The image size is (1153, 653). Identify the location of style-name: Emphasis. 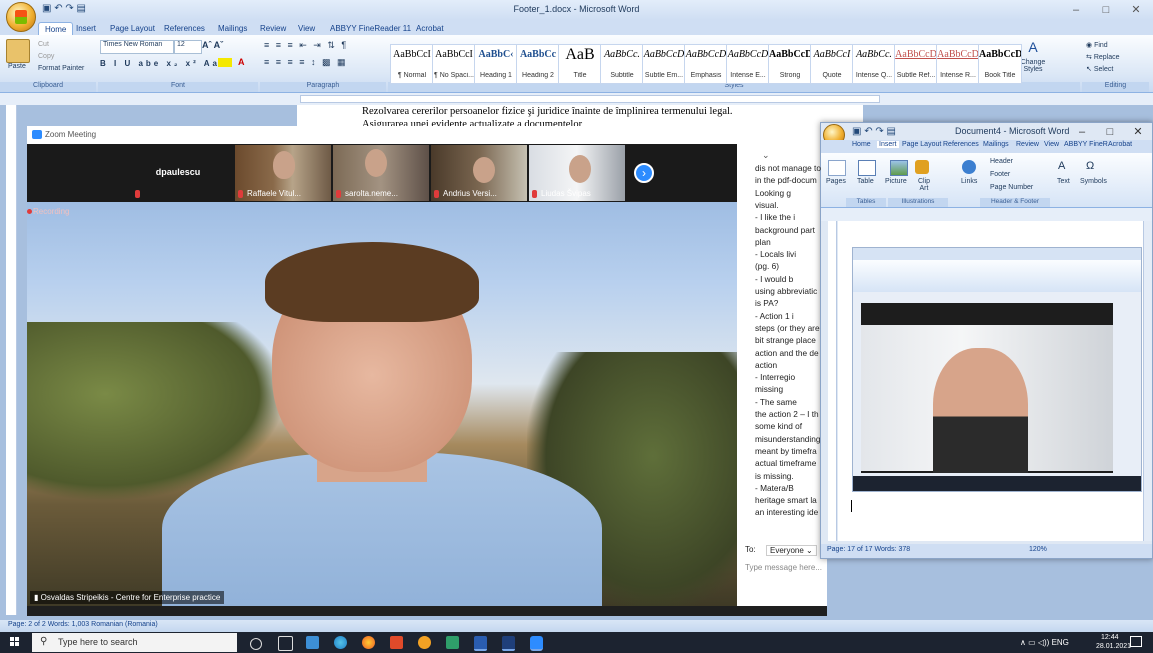
(706, 75).